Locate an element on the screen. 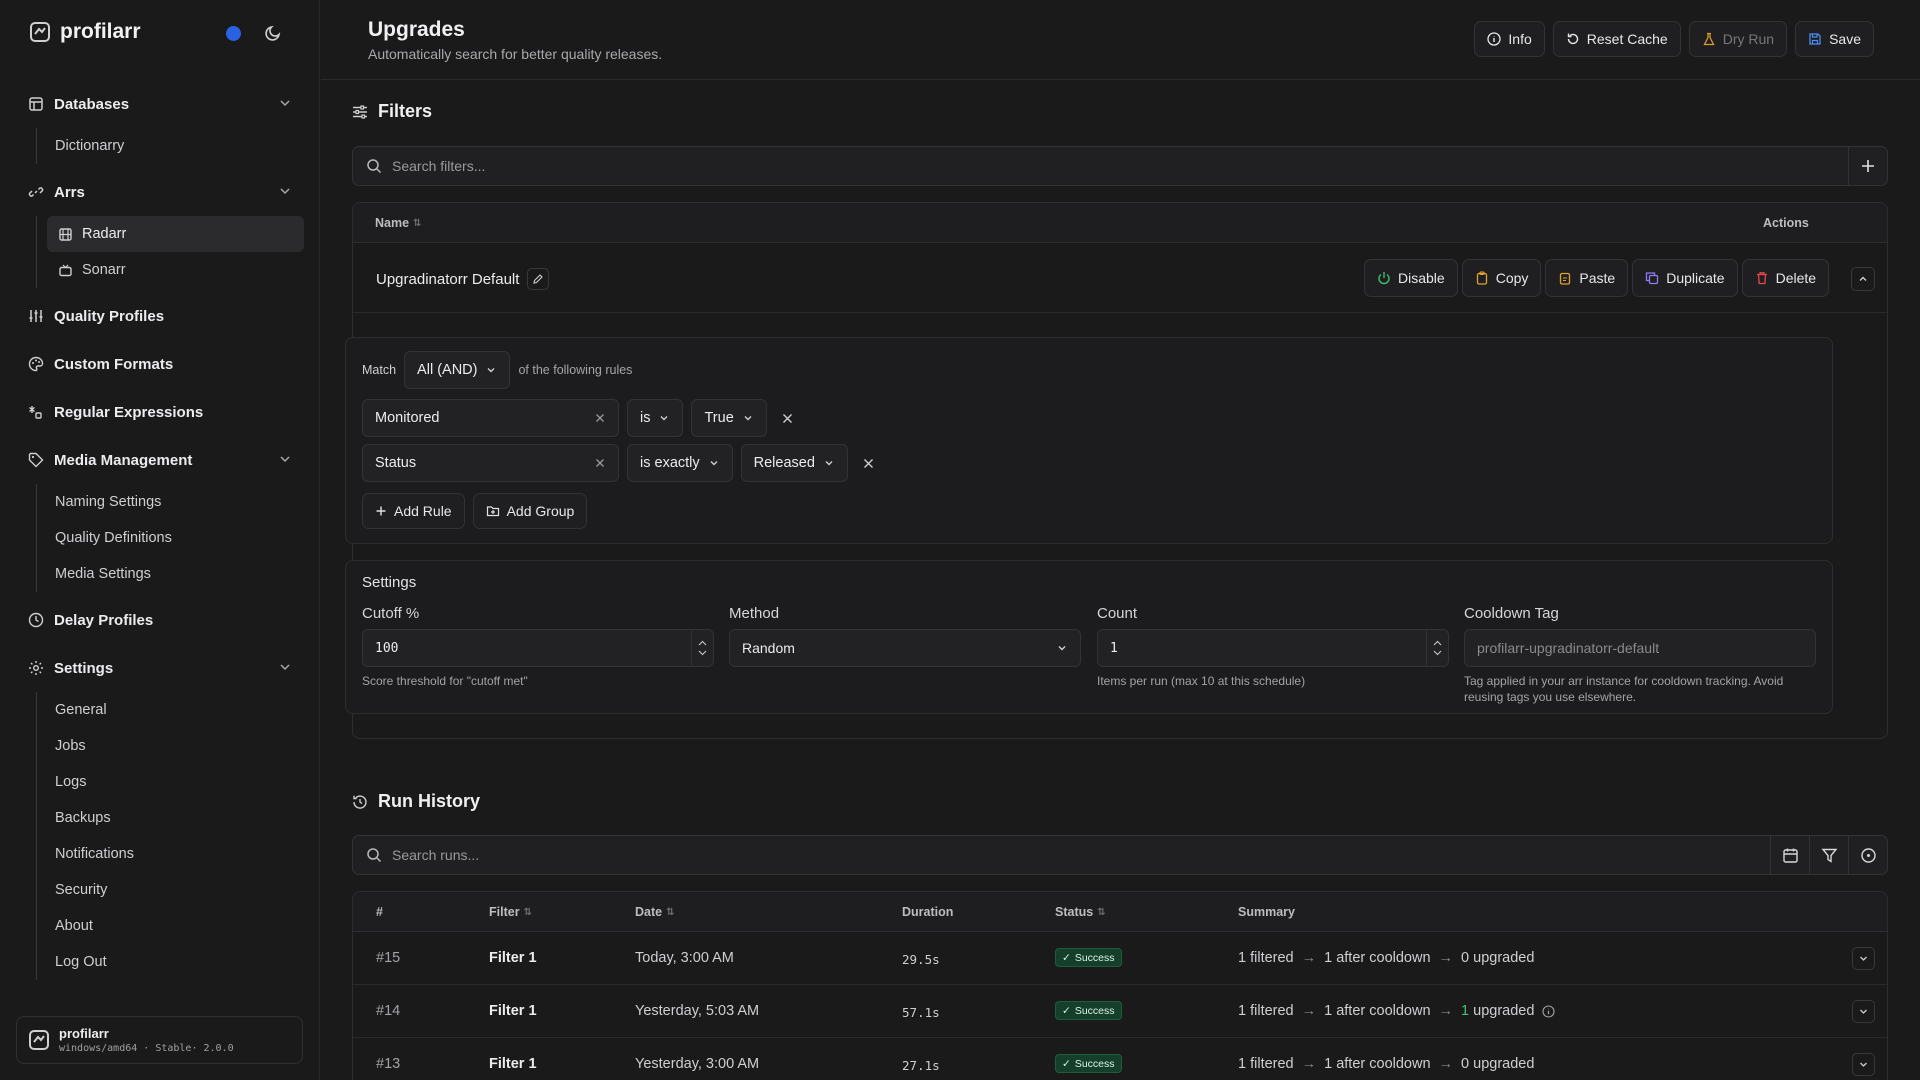  cutoff-stepper is located at coordinates (702, 648).